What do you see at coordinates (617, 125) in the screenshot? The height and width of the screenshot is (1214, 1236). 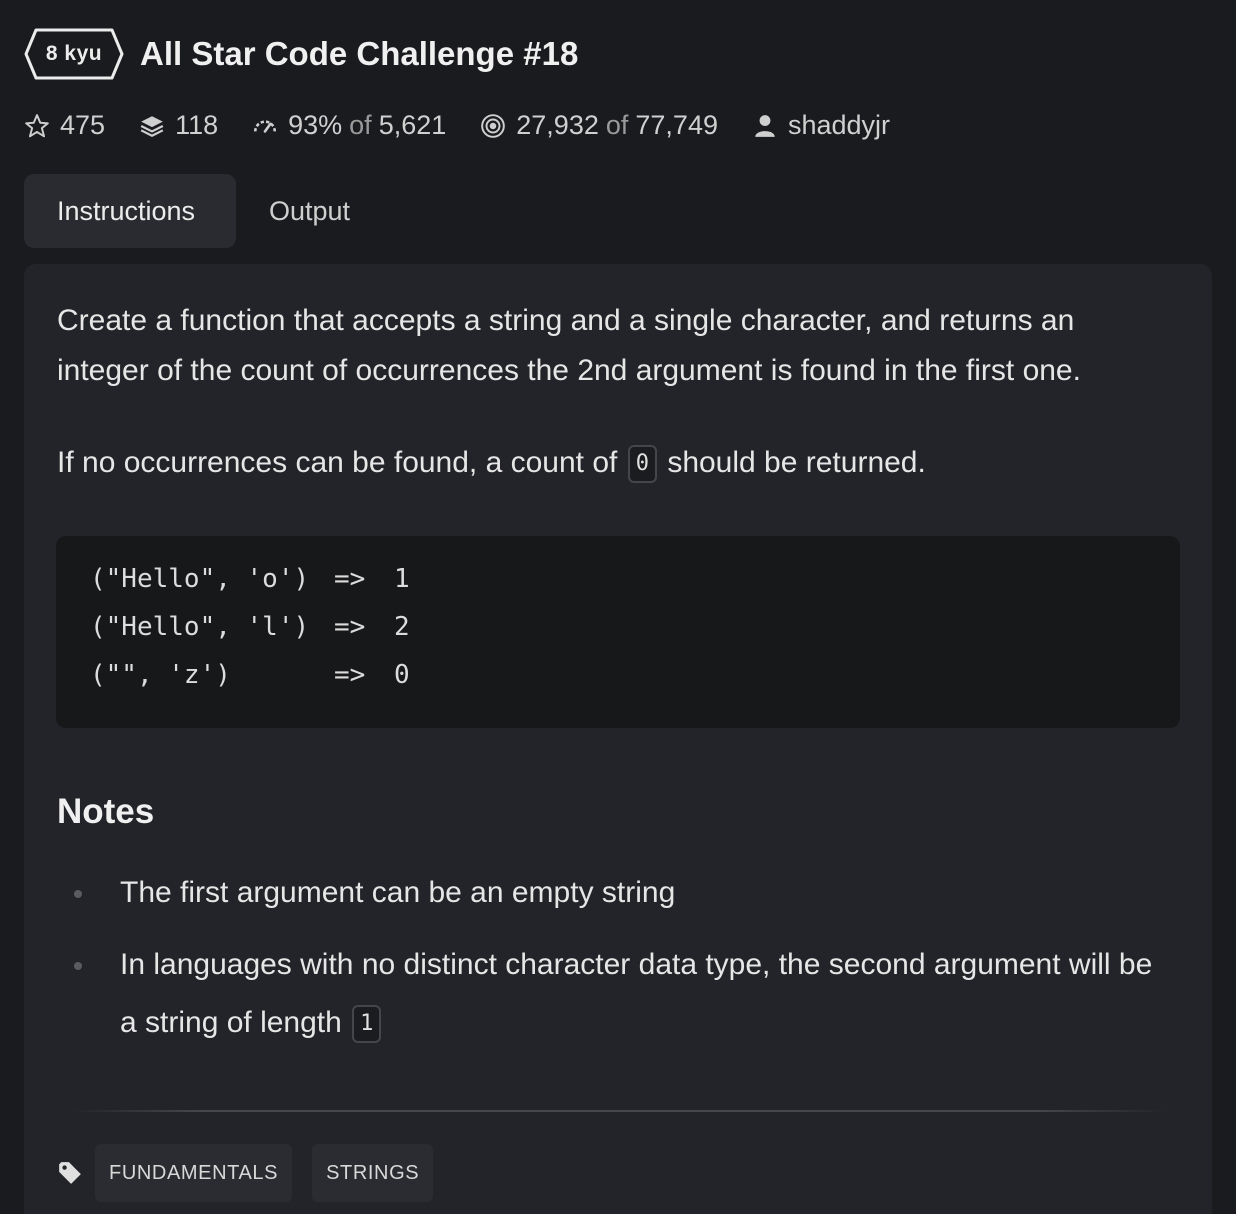 I see `completed-of: of` at bounding box center [617, 125].